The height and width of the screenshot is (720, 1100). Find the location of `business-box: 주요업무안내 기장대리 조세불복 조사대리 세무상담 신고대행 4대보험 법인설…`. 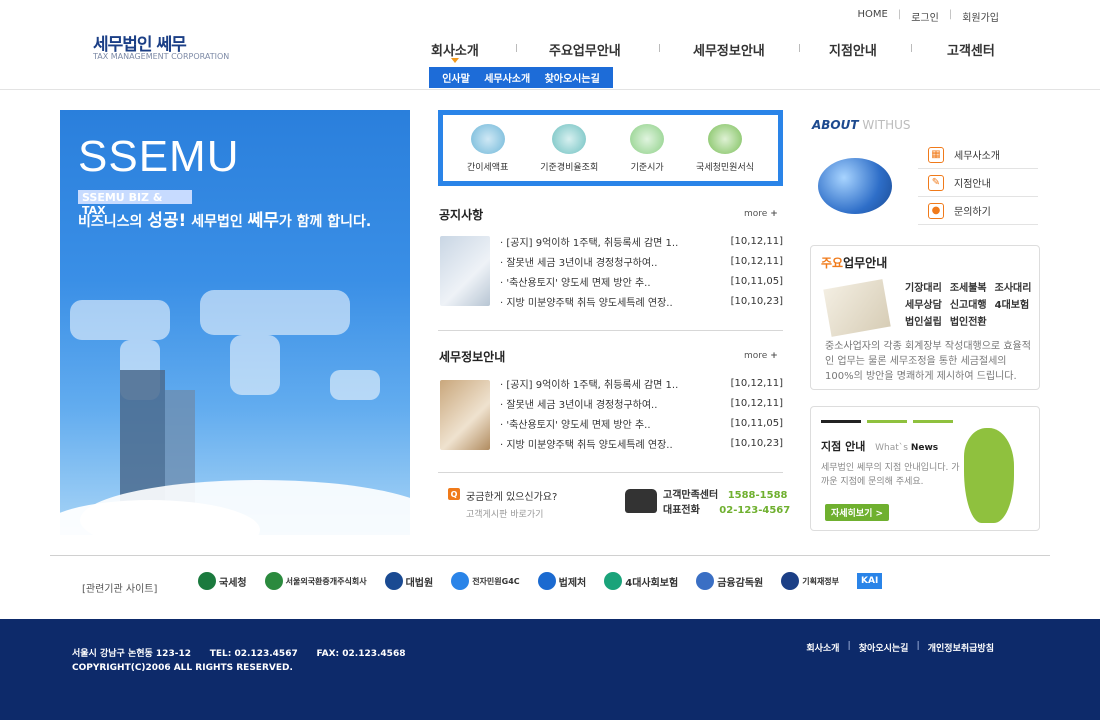

business-box: 주요업무안내 기장대리 조세불복 조사대리 세무상담 신고대행 4대보험 법인설… is located at coordinates (925, 317).